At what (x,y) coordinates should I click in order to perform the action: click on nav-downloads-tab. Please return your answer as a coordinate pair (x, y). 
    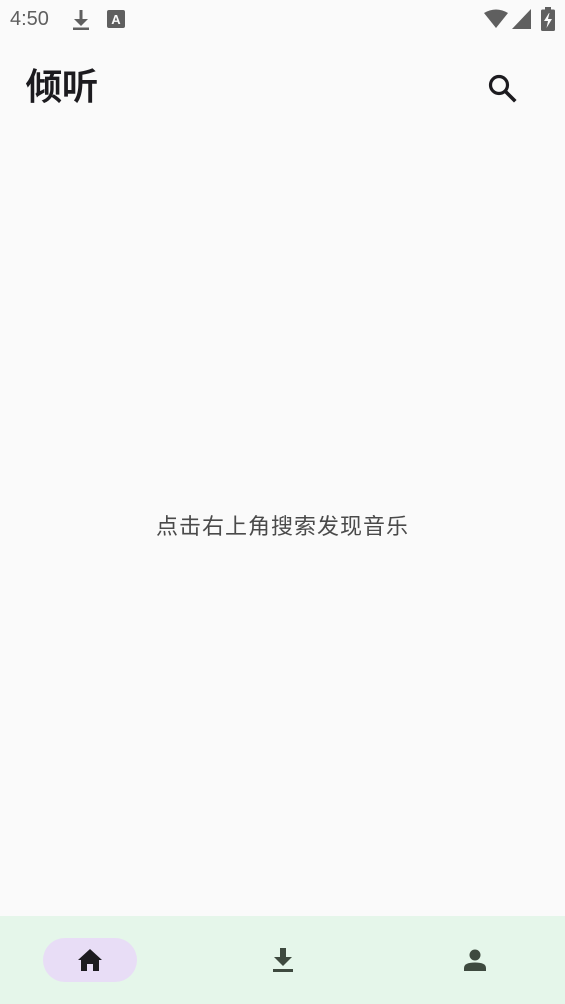
    Looking at the image, I should click on (283, 960).